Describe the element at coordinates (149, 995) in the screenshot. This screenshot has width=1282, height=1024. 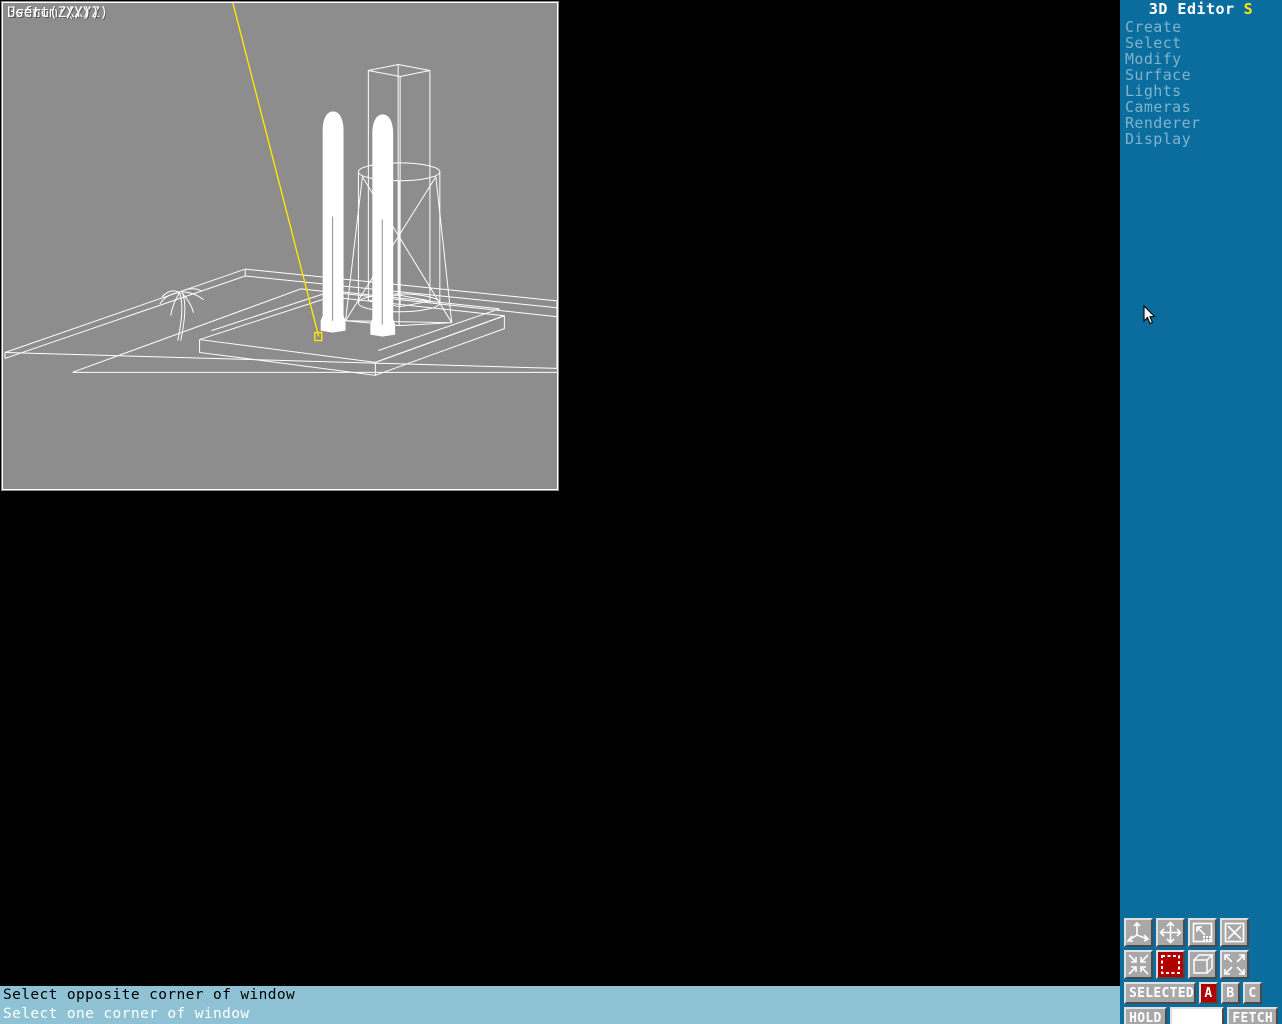
I see `status-line-primary: Select opposite corner of window` at that location.